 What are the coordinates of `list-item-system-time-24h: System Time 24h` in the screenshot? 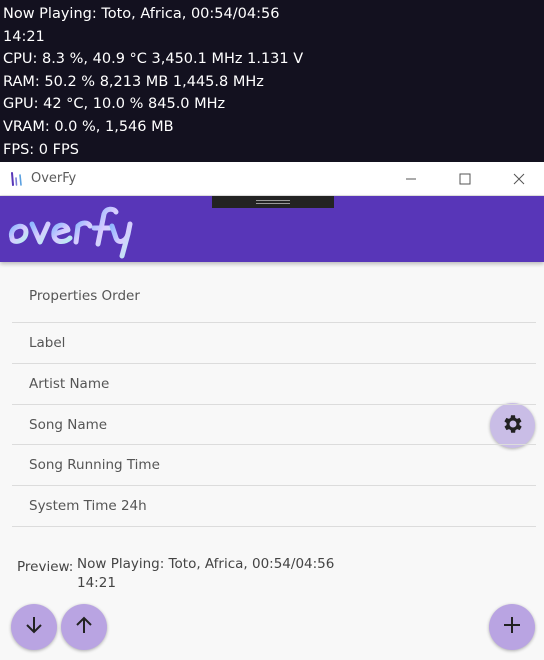 It's located at (274, 506).